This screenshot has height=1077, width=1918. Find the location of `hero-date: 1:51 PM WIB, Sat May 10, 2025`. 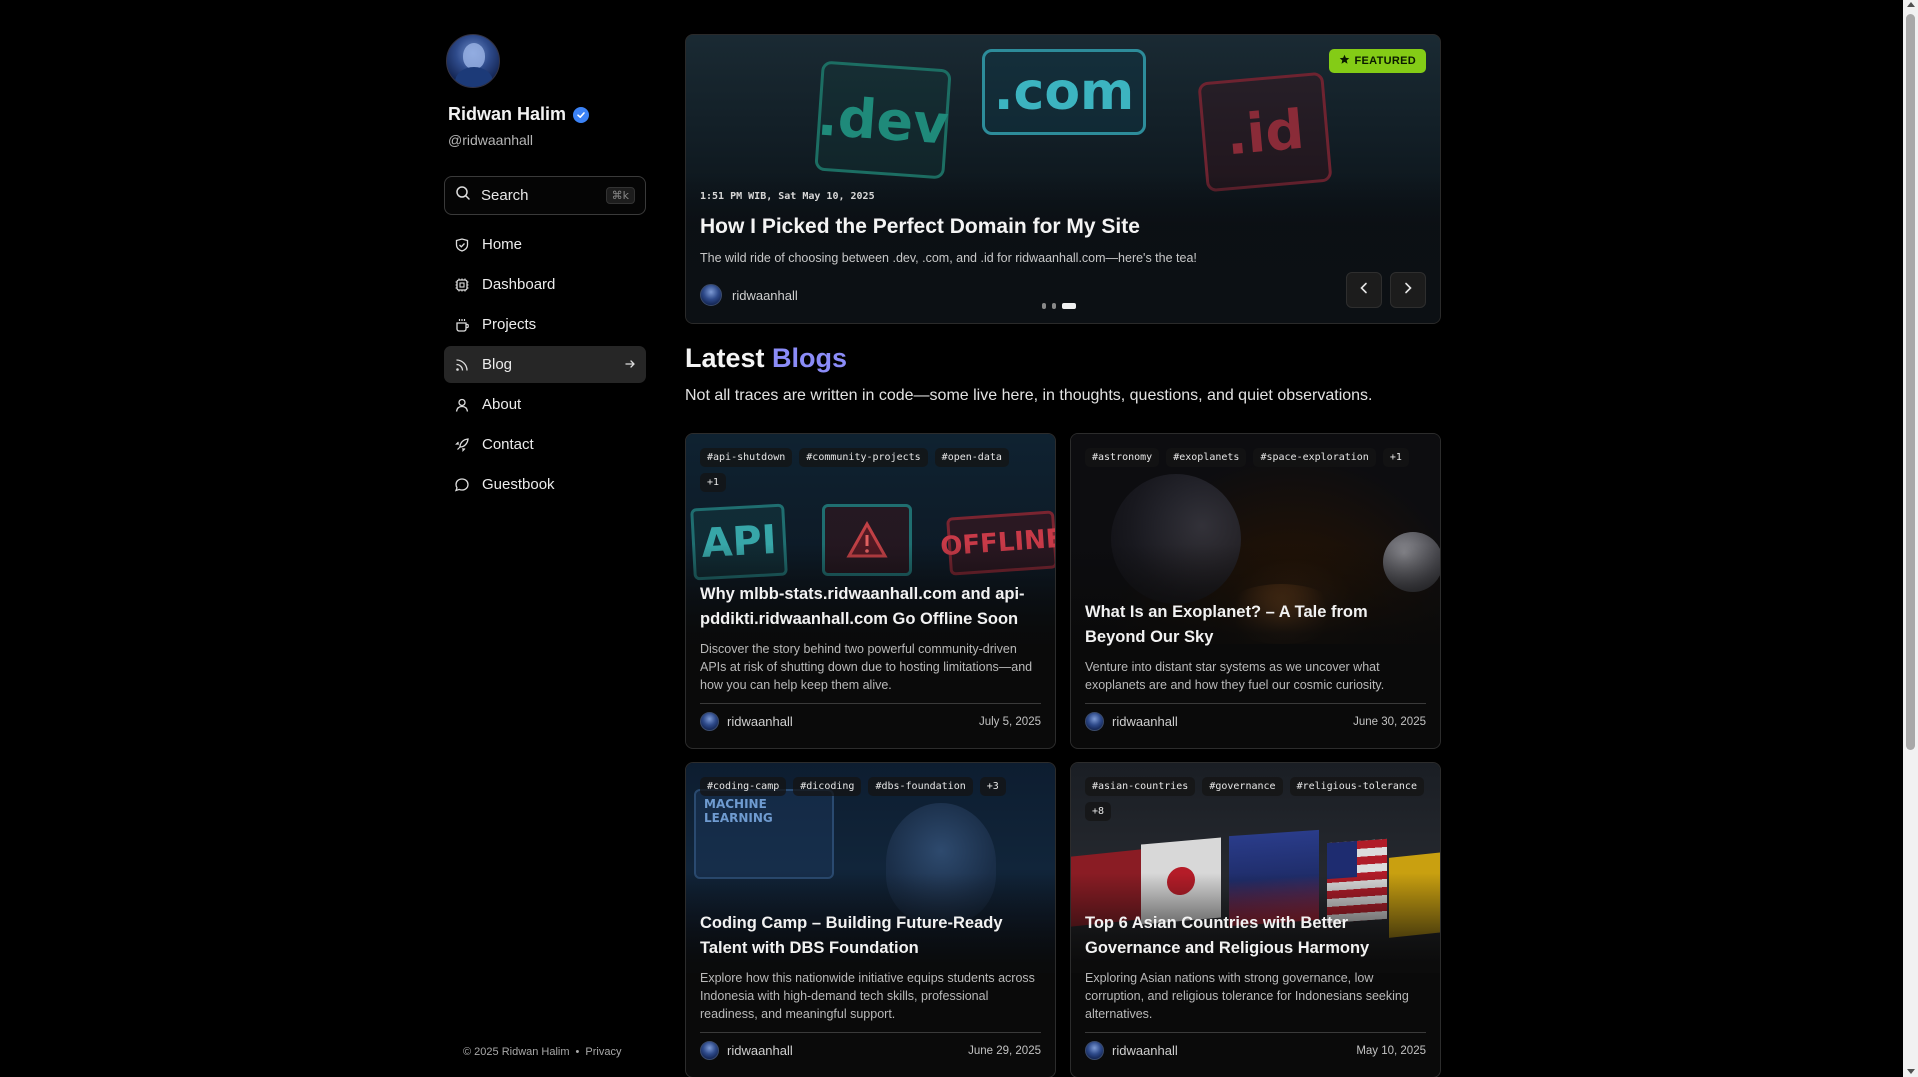

hero-date: 1:51 PM WIB, Sat May 10, 2025 is located at coordinates (787, 196).